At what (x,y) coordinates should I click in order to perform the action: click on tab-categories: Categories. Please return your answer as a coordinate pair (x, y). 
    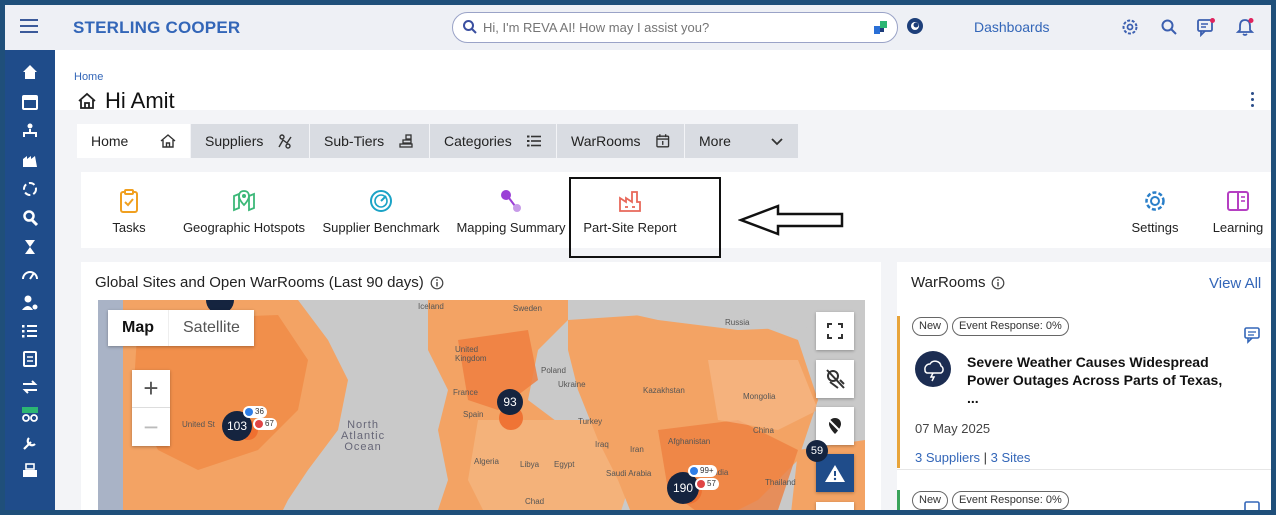
    Looking at the image, I should click on (493, 141).